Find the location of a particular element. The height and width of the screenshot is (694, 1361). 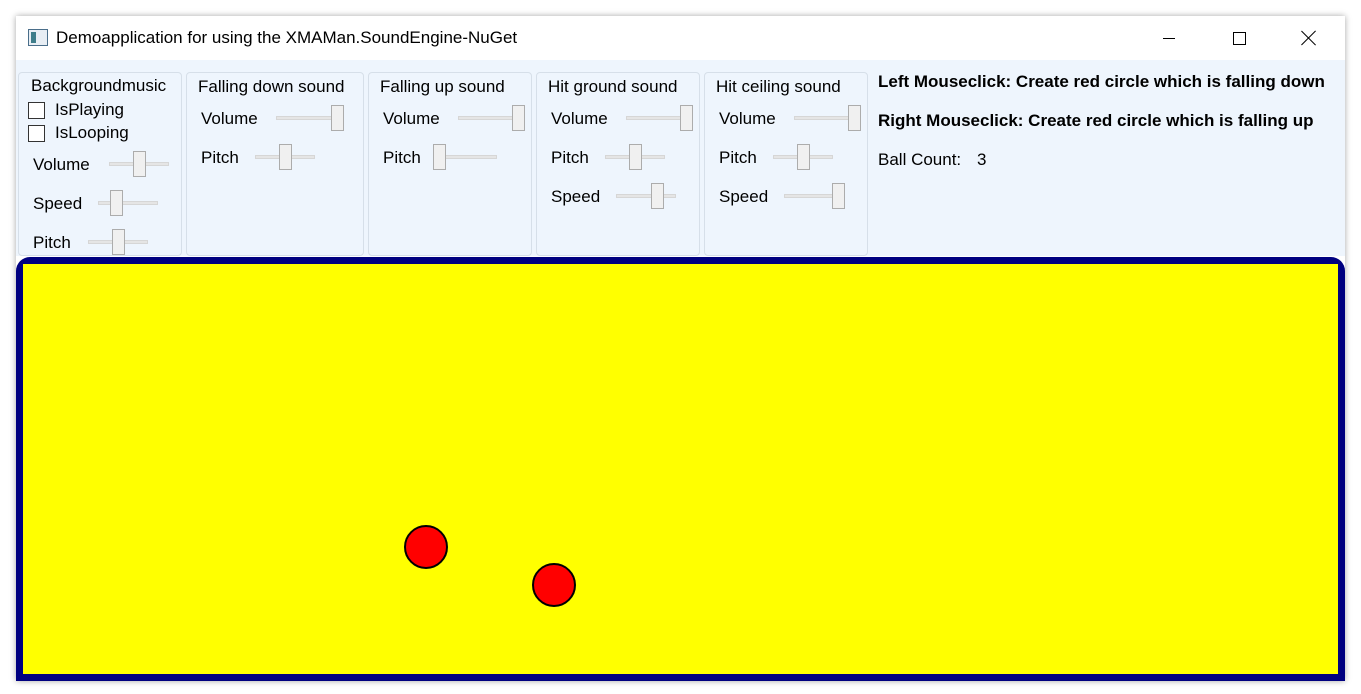

hit-ground-group: Hit ground sound Volume Pitch Speed is located at coordinates (618, 164).